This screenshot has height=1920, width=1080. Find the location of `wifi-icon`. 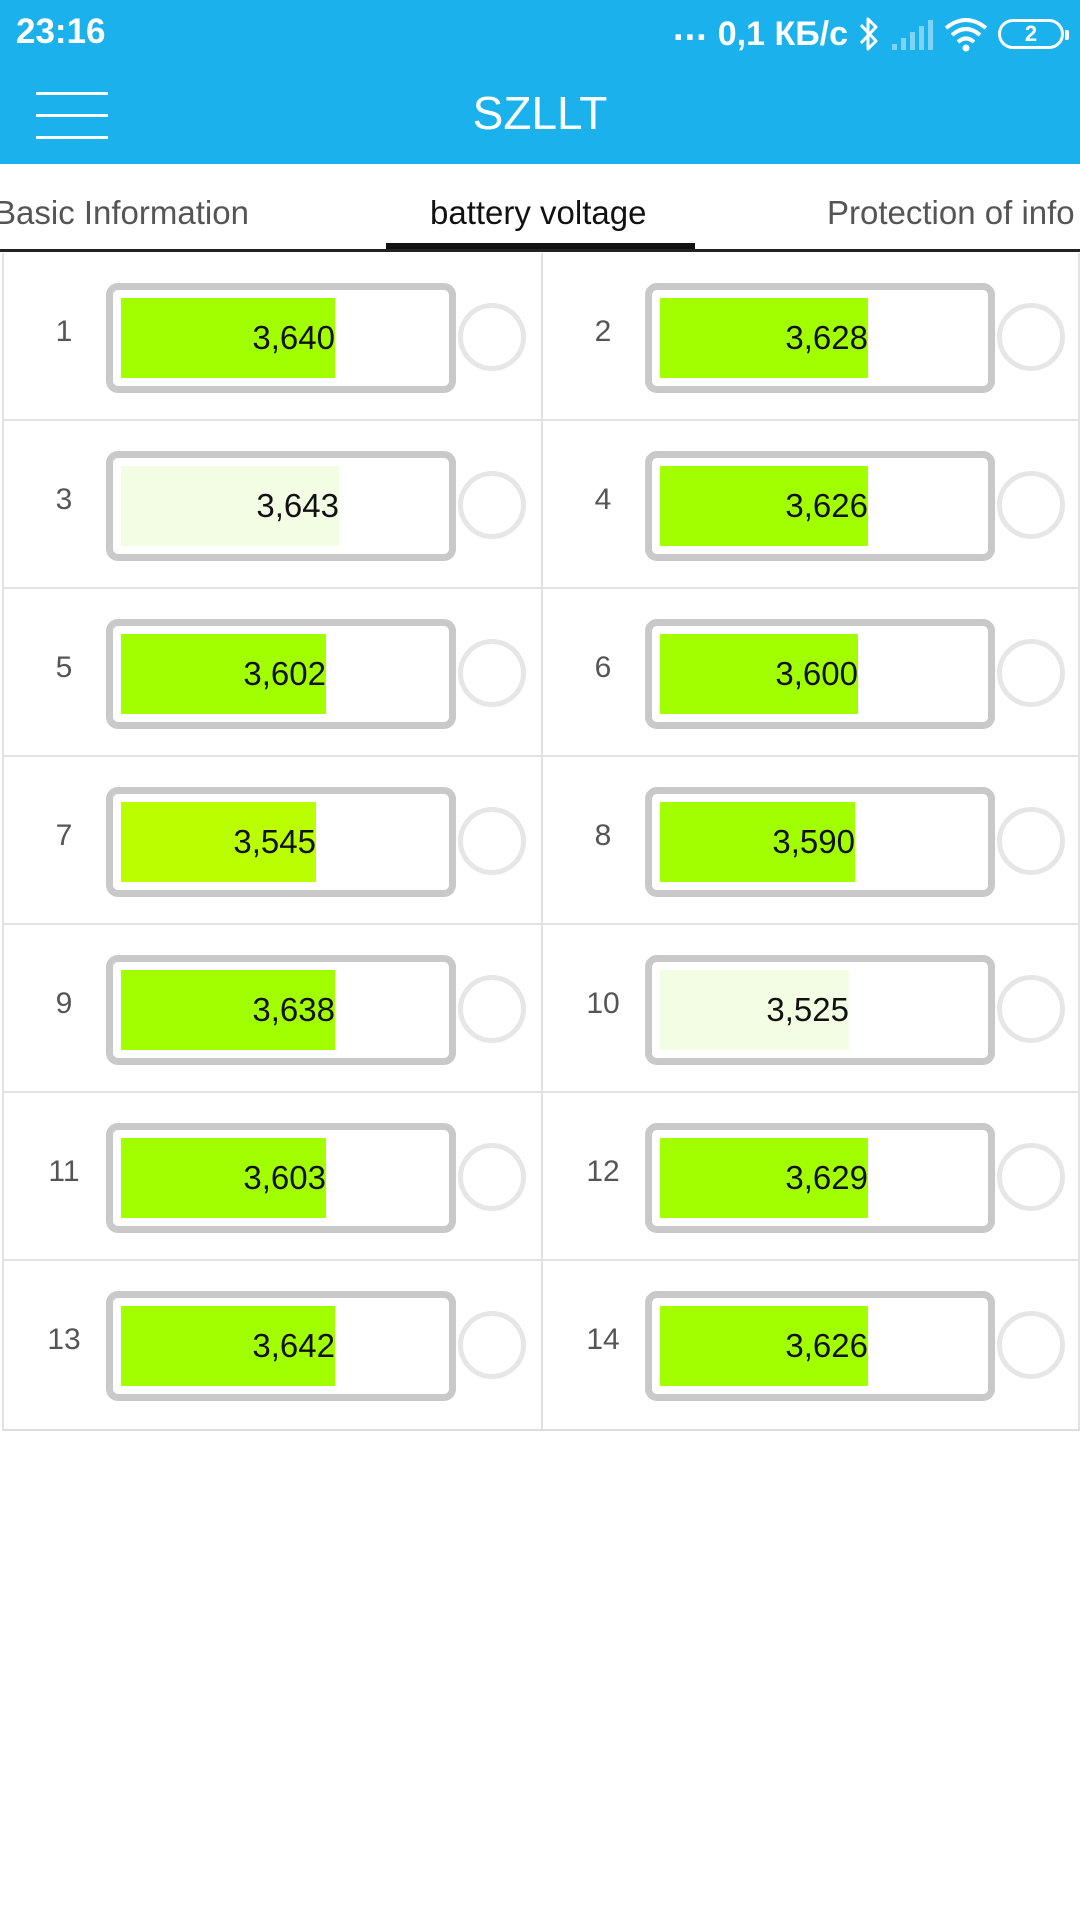

wifi-icon is located at coordinates (966, 35).